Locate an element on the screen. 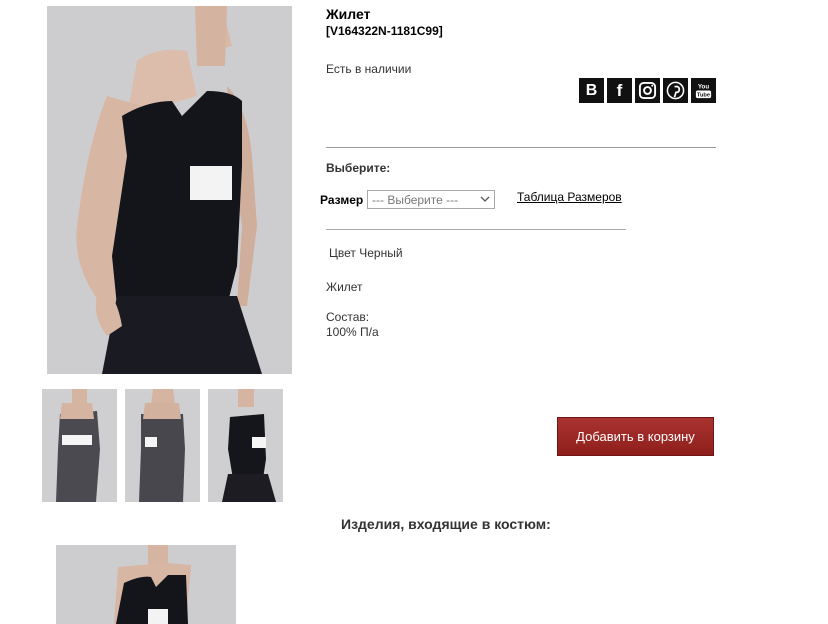 The width and height of the screenshot is (828, 624). youtube-icon: You Tube is located at coordinates (703, 91).